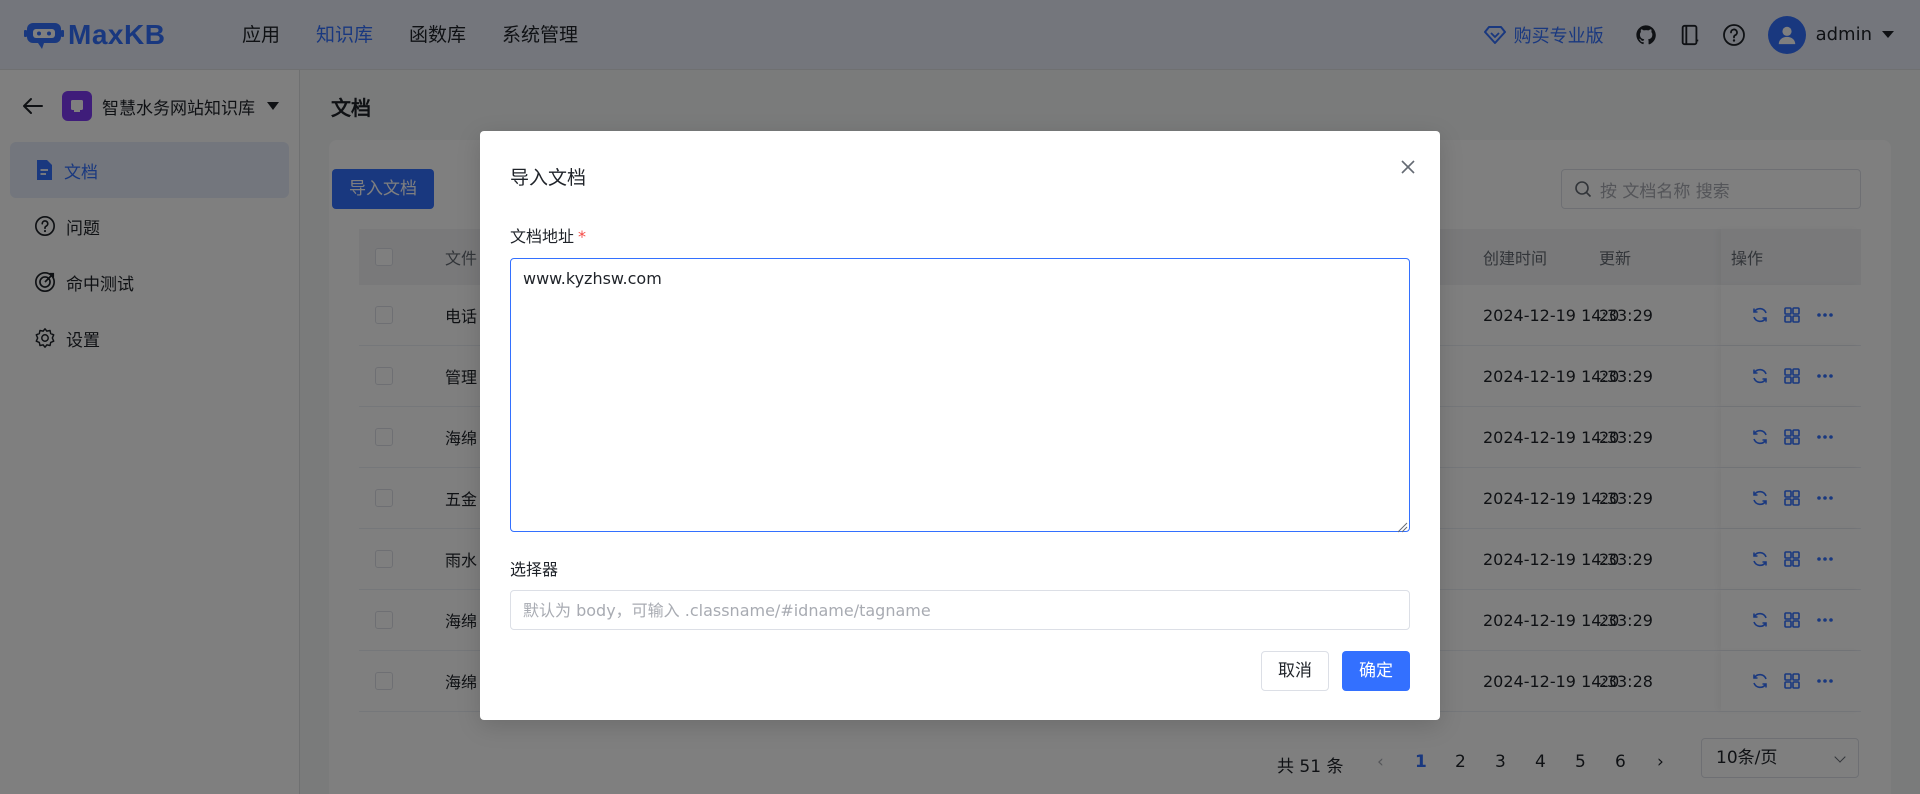 This screenshot has height=794, width=1920. What do you see at coordinates (1408, 167) in the screenshot?
I see `close-icon` at bounding box center [1408, 167].